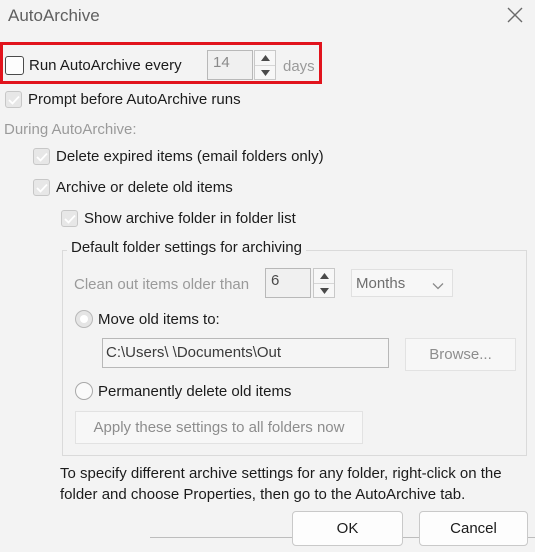  What do you see at coordinates (186, 247) in the screenshot?
I see `default-settings-title: Default folder settings for archiving` at bounding box center [186, 247].